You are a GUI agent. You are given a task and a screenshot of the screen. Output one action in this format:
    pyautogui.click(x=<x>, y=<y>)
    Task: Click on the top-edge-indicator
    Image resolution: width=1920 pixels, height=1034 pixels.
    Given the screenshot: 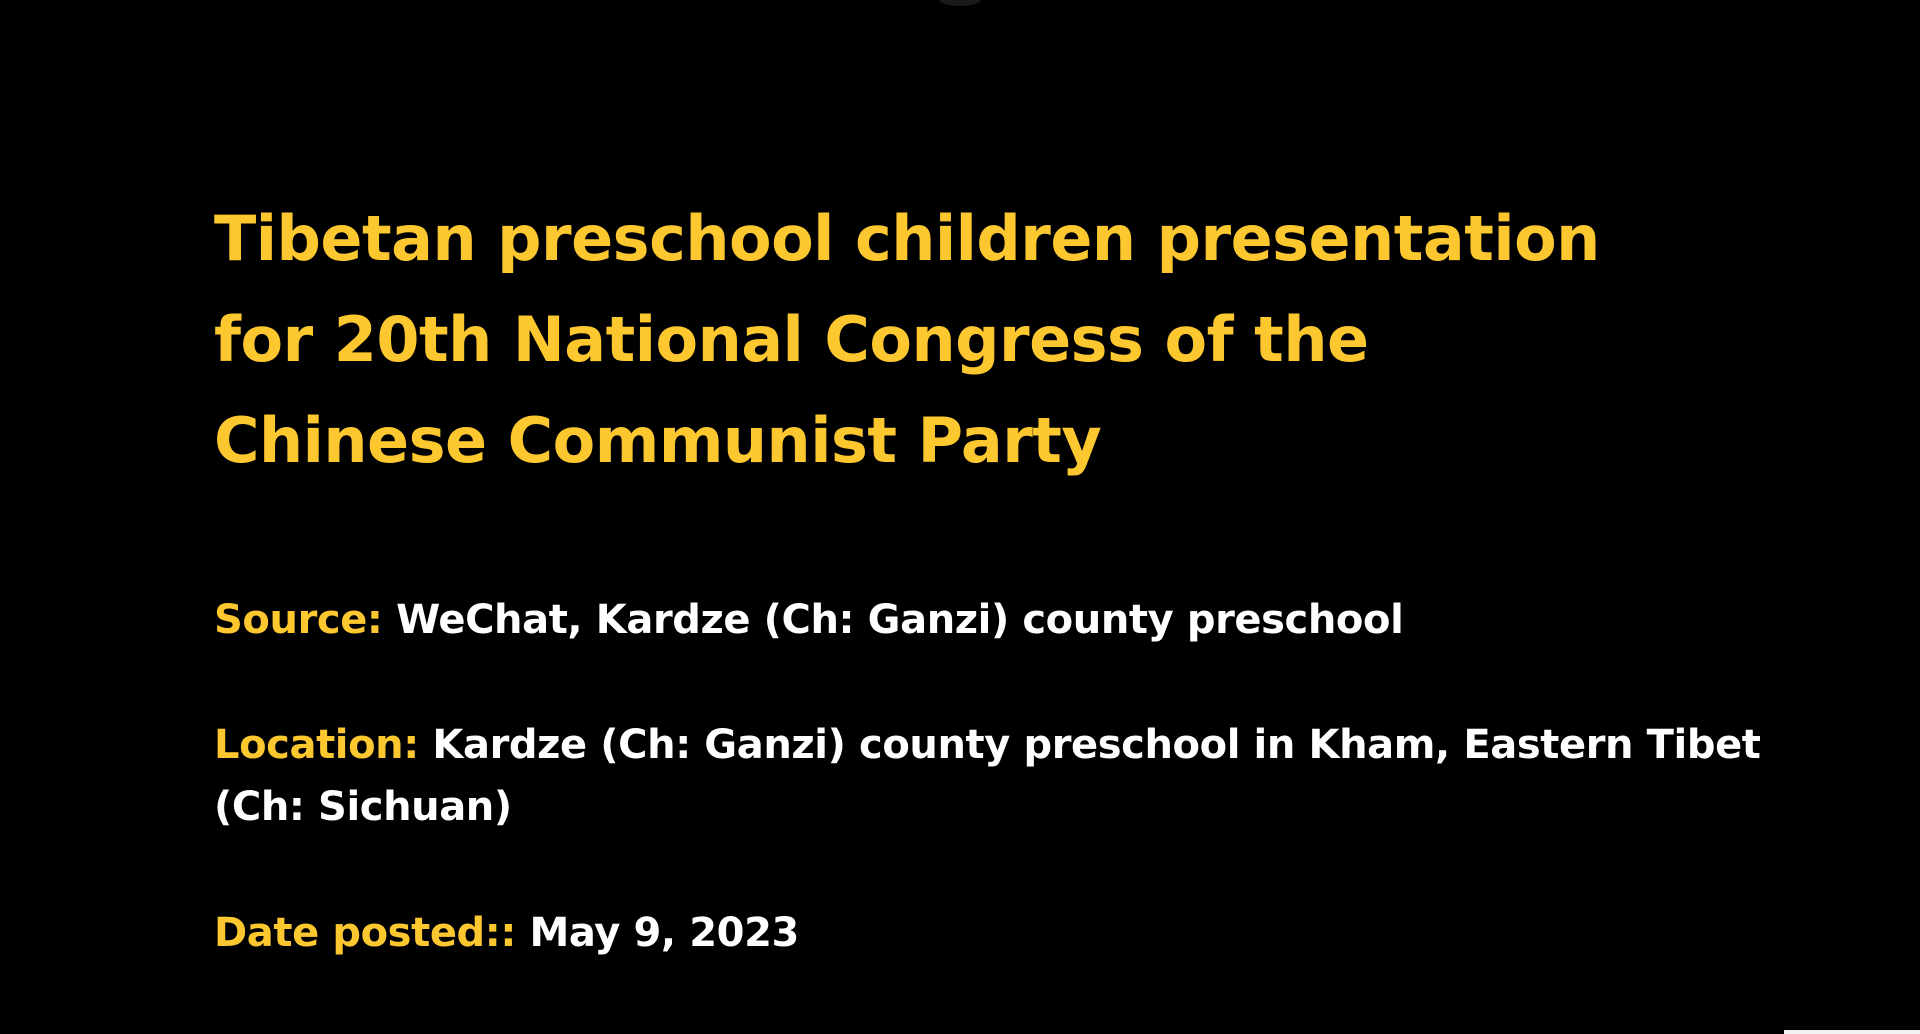 What is the action you would take?
    pyautogui.click(x=960, y=3)
    